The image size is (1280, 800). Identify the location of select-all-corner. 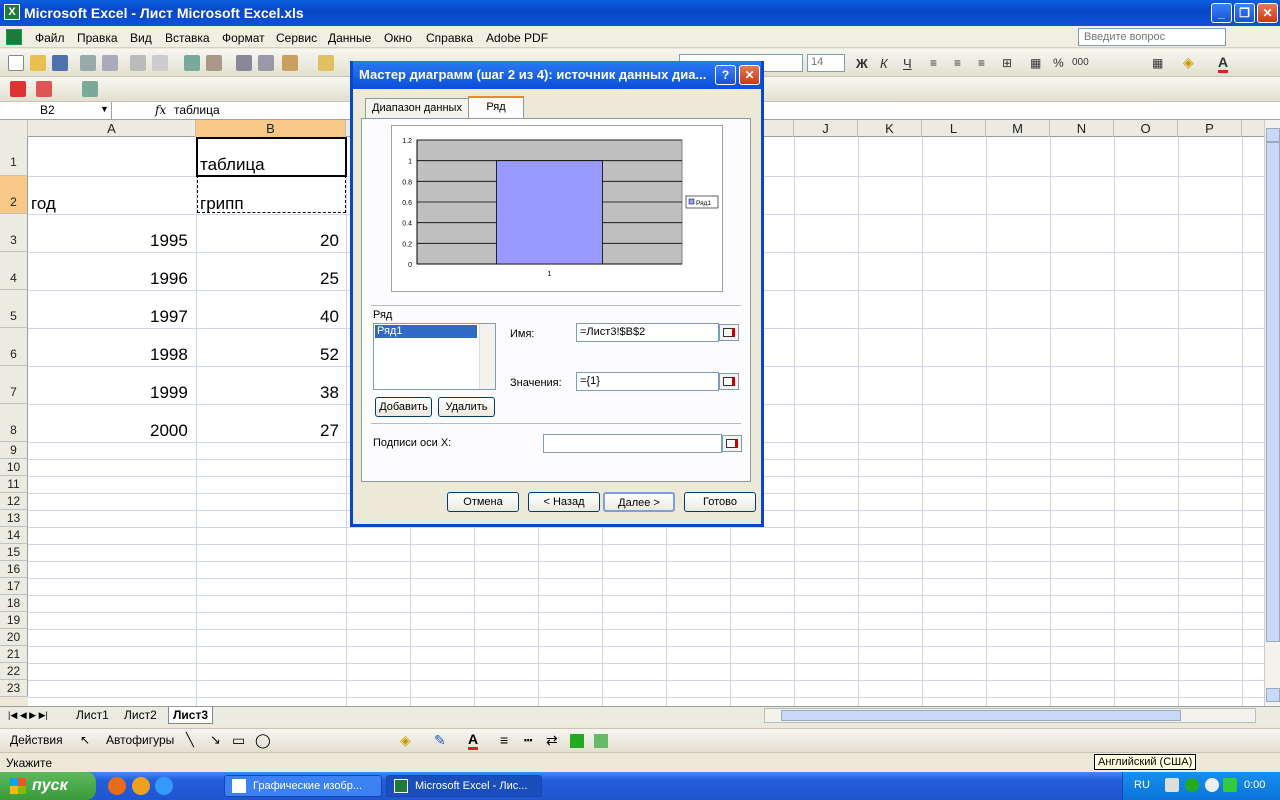
(14, 128).